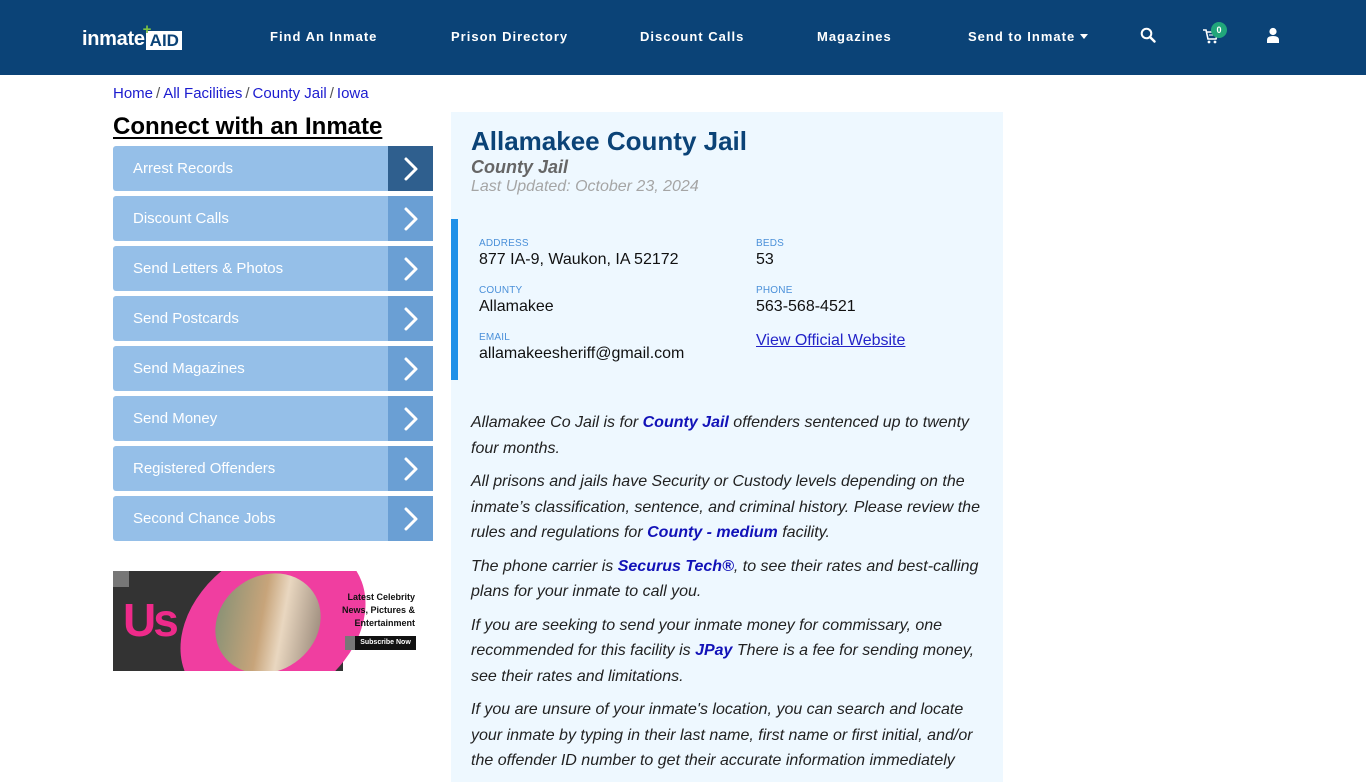  What do you see at coordinates (384, 623) in the screenshot?
I see `ad-tagline-line: Entertainment` at bounding box center [384, 623].